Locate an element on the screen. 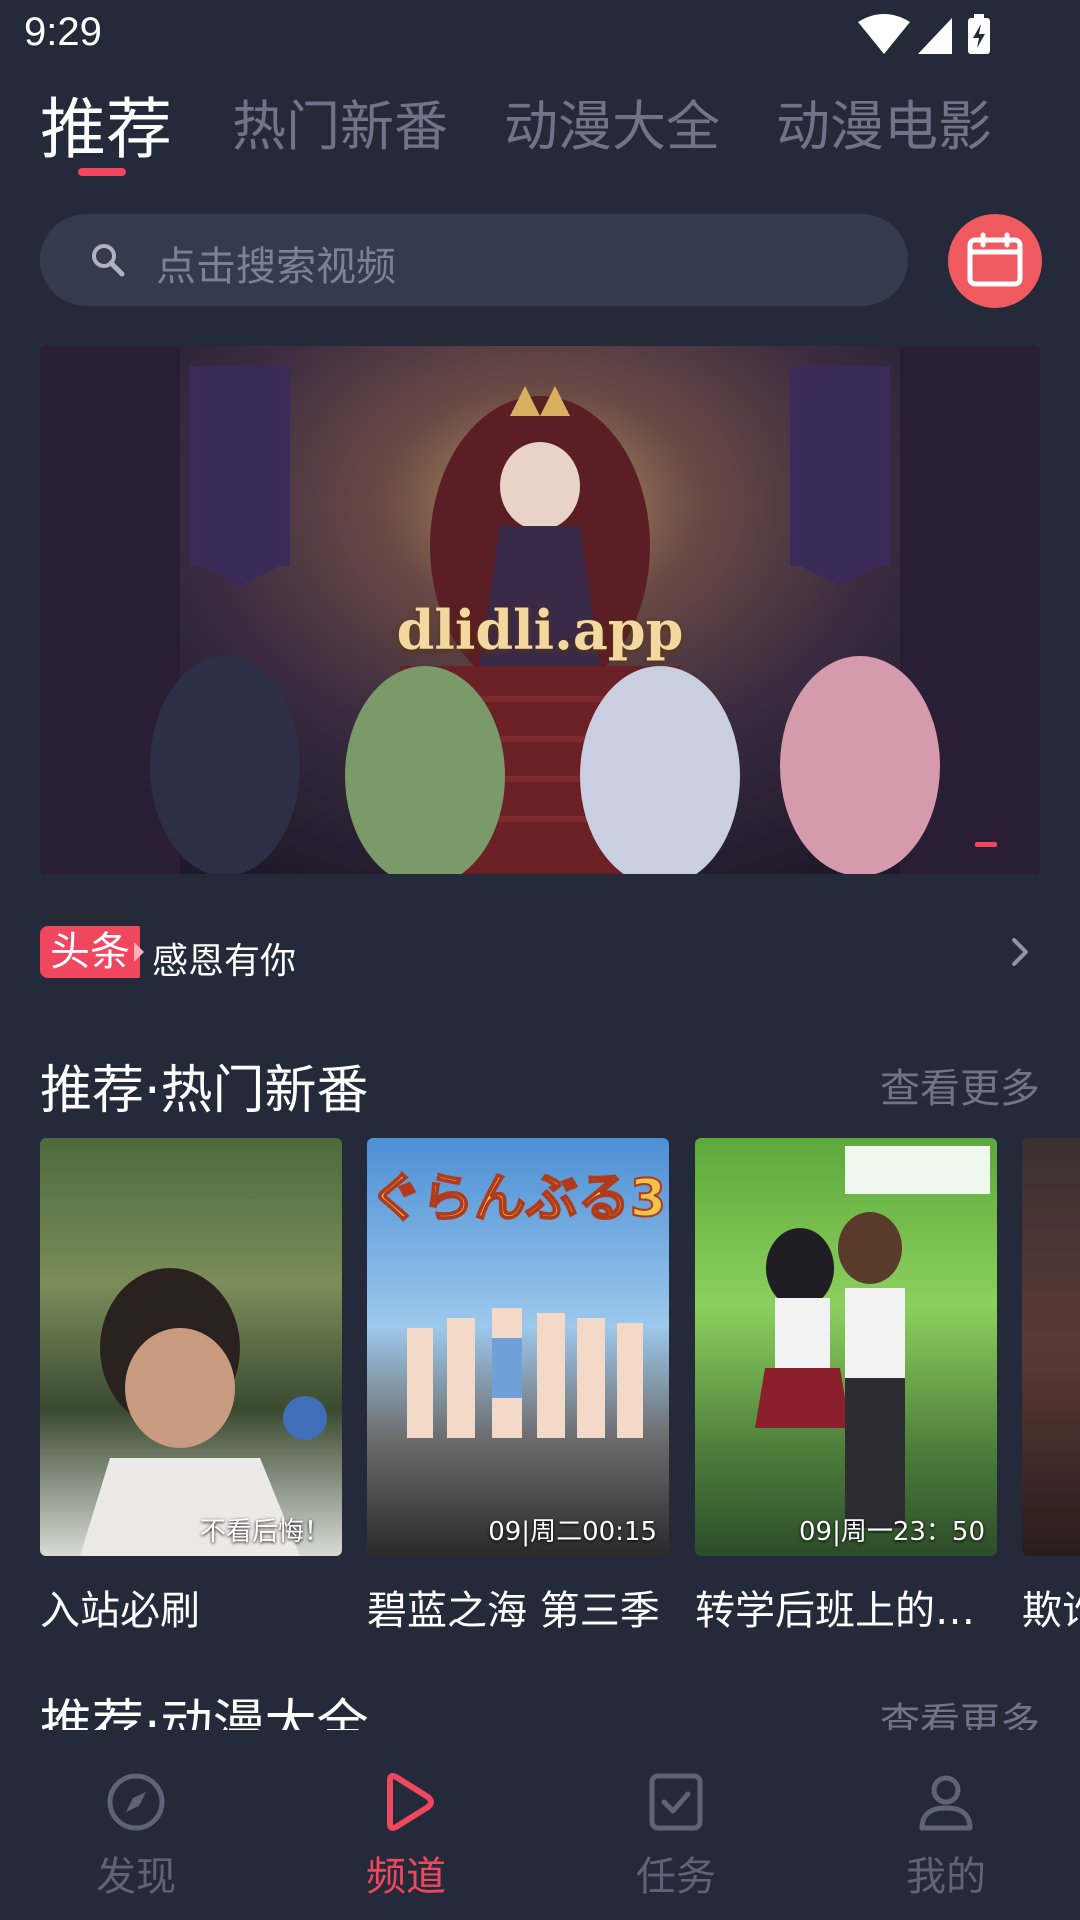 This screenshot has height=1920, width=1080. play-icon is located at coordinates (410, 1802).